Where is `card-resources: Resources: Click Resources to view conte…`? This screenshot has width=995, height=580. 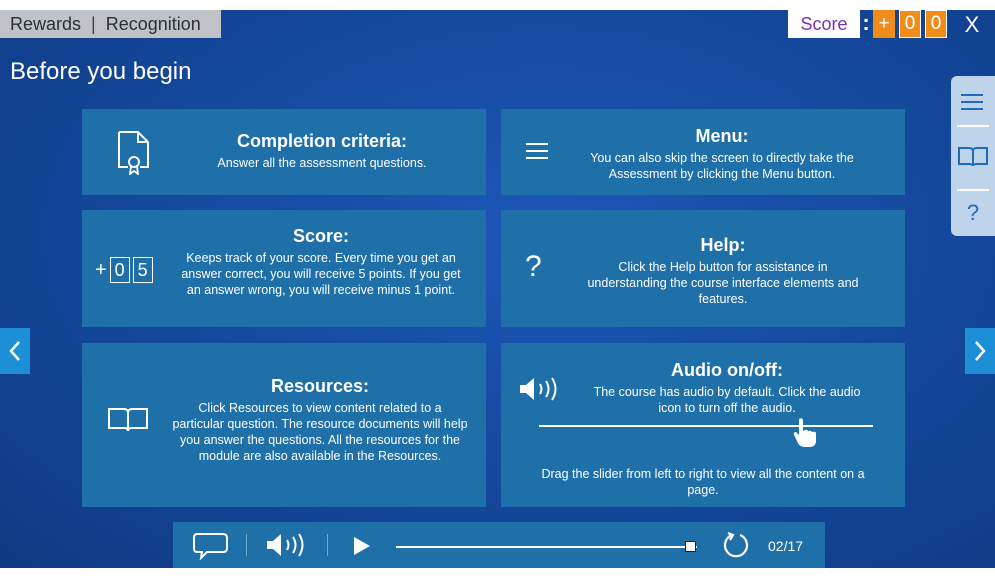
card-resources: Resources: Click Resources to view conte… is located at coordinates (284, 425).